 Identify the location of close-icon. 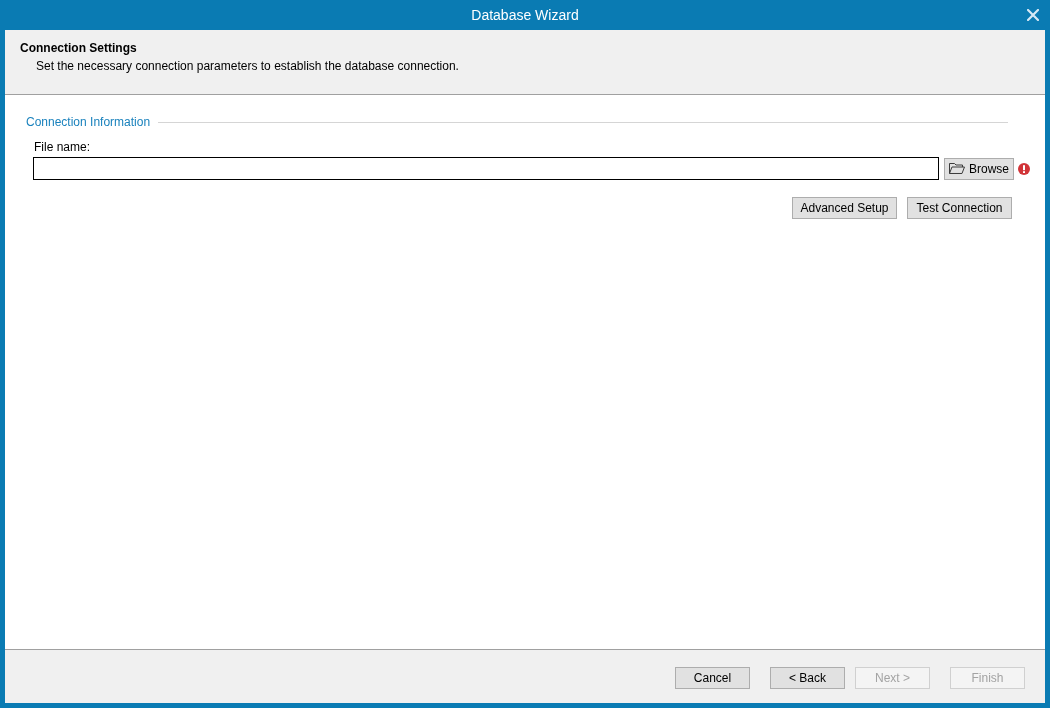
(1033, 15).